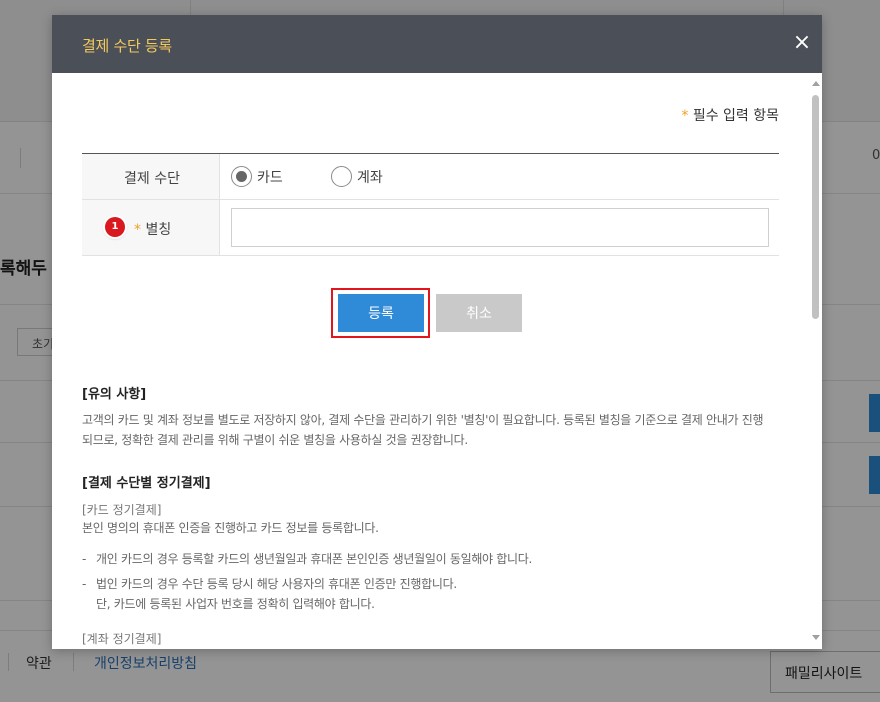 The height and width of the screenshot is (702, 880). Describe the element at coordinates (432, 604) in the screenshot. I see `card-bullet-item-cont: 단, 카드에 등록된 사업자 번호를 정확히 입력해야 합니다.` at that location.